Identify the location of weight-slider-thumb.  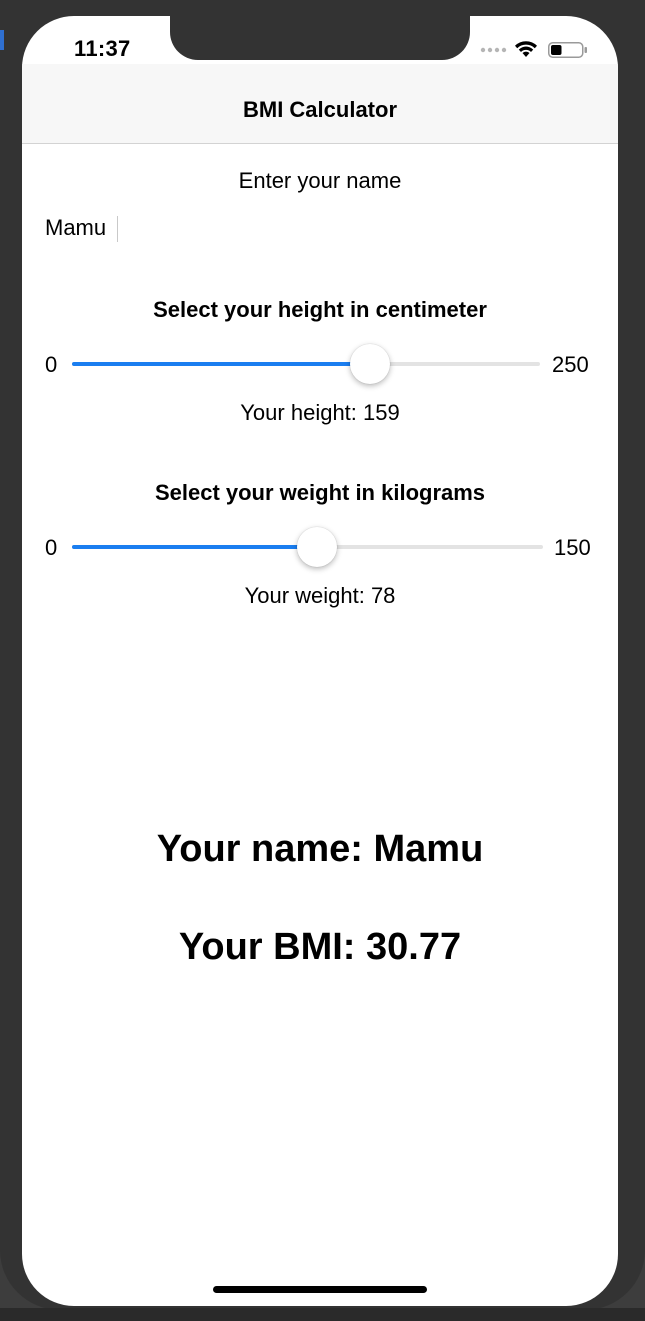
(317, 547).